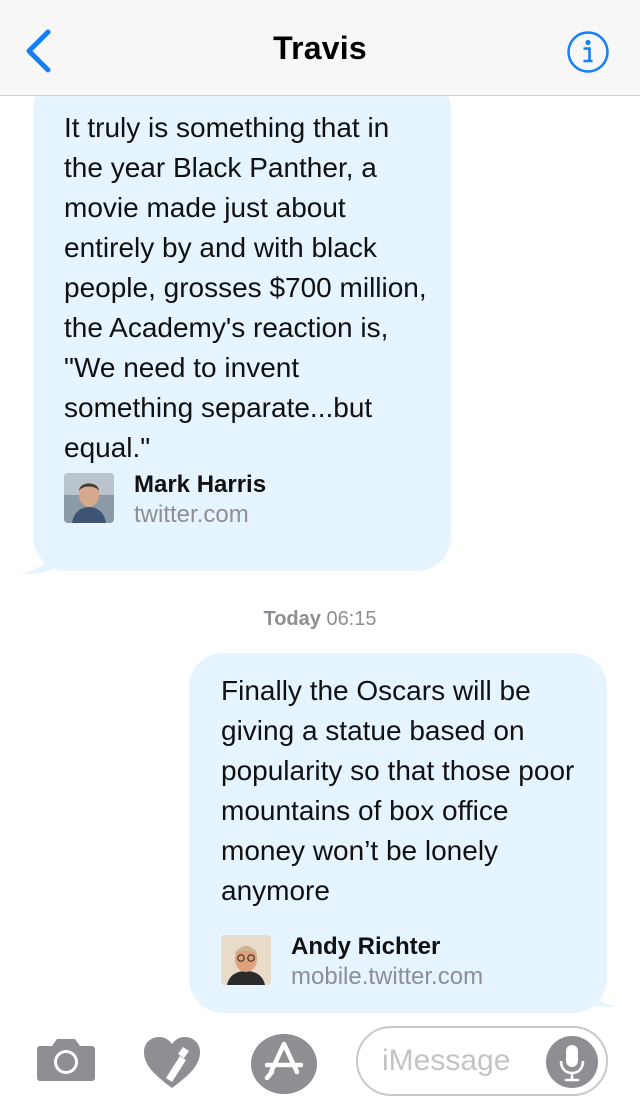 The height and width of the screenshot is (1103, 640). I want to click on message-input: iMessage, so click(482, 1061).